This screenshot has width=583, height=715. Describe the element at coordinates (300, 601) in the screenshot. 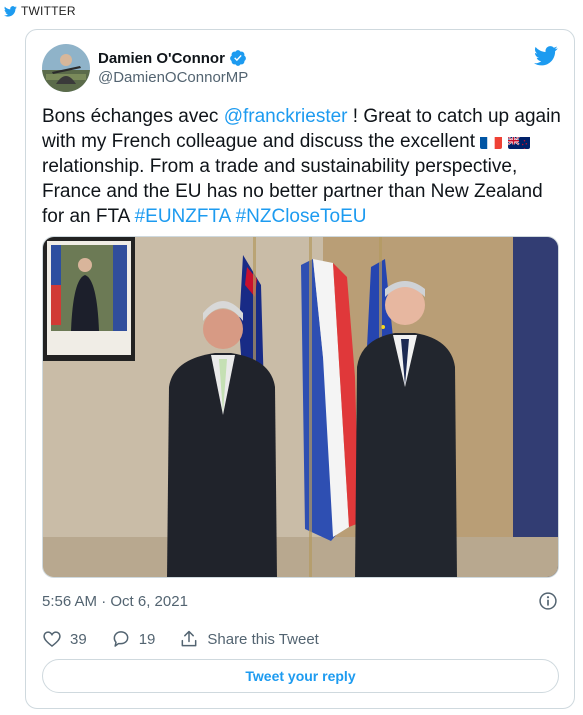

I see `tweet-meta: 5:56 AM · Oct 6, 2021` at that location.